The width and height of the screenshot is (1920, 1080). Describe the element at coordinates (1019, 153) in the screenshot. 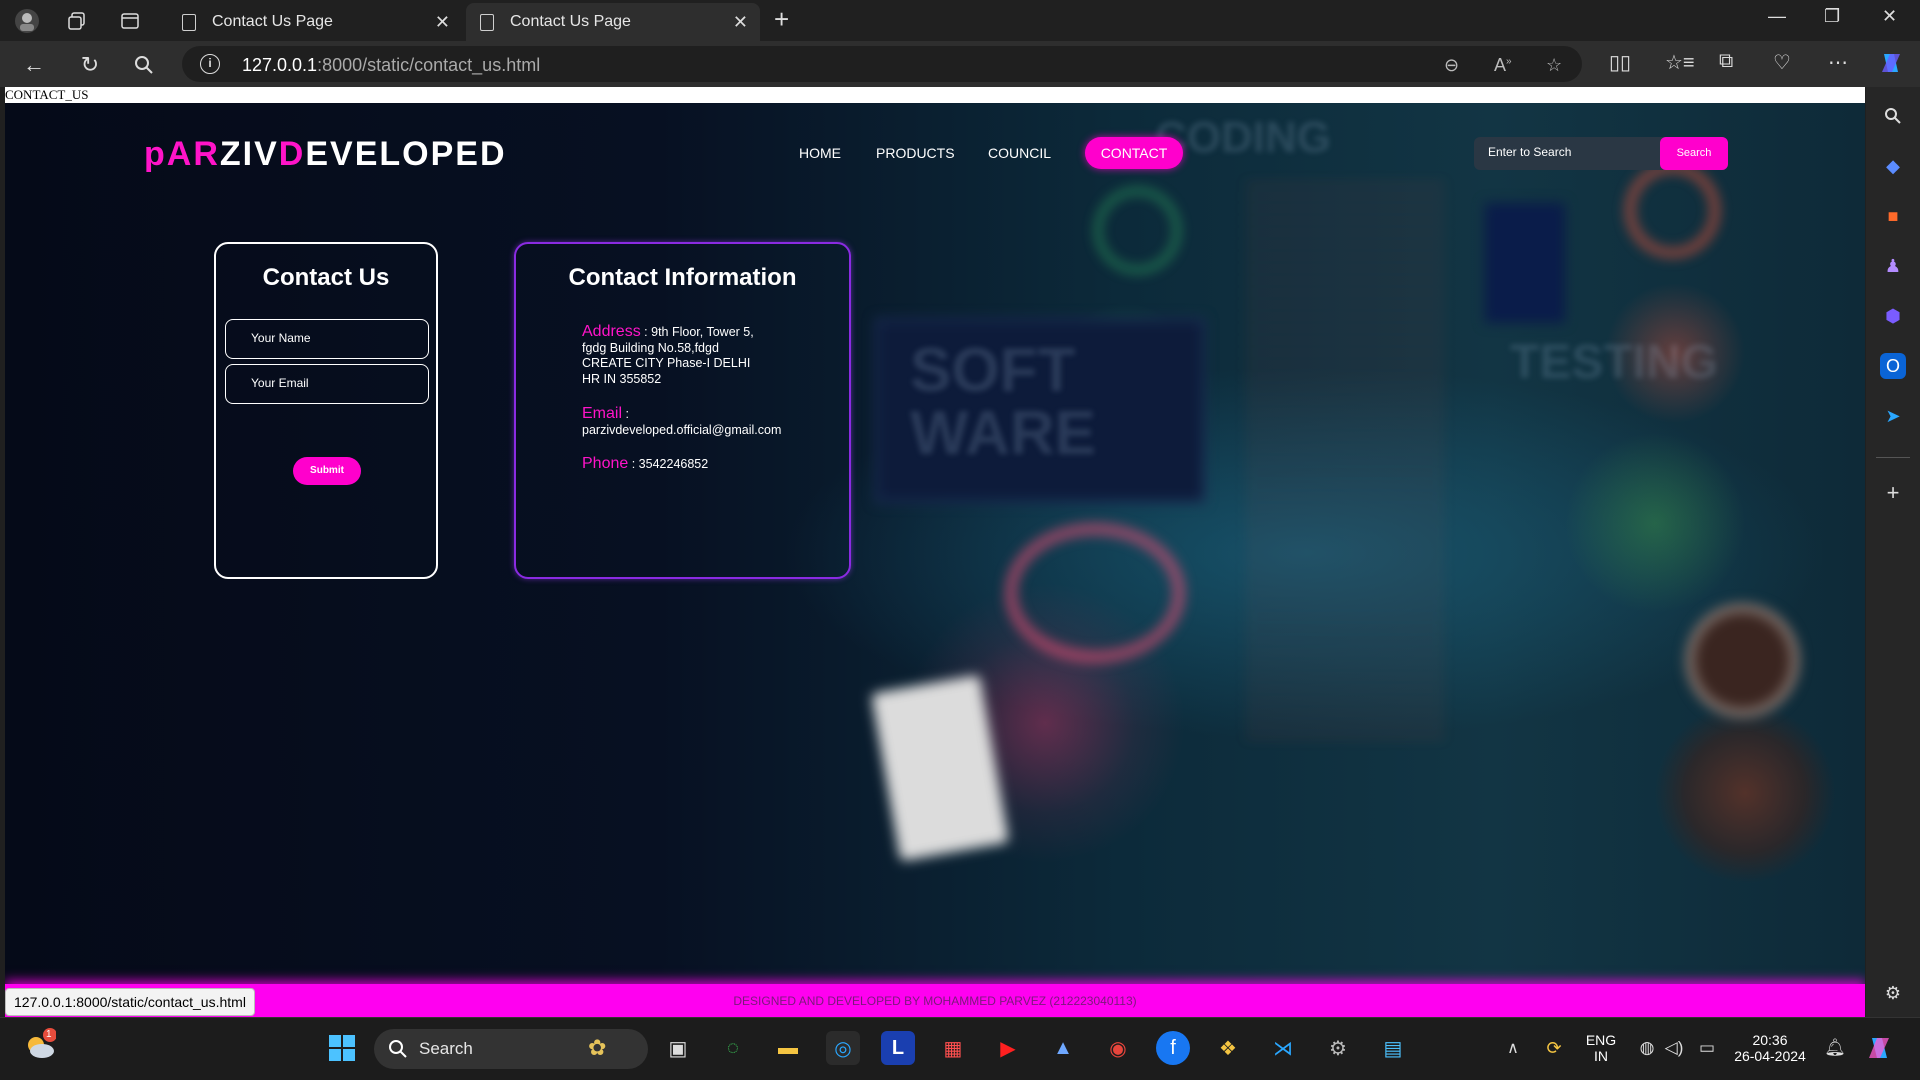

I see `nav-council: COUNCIL` at that location.